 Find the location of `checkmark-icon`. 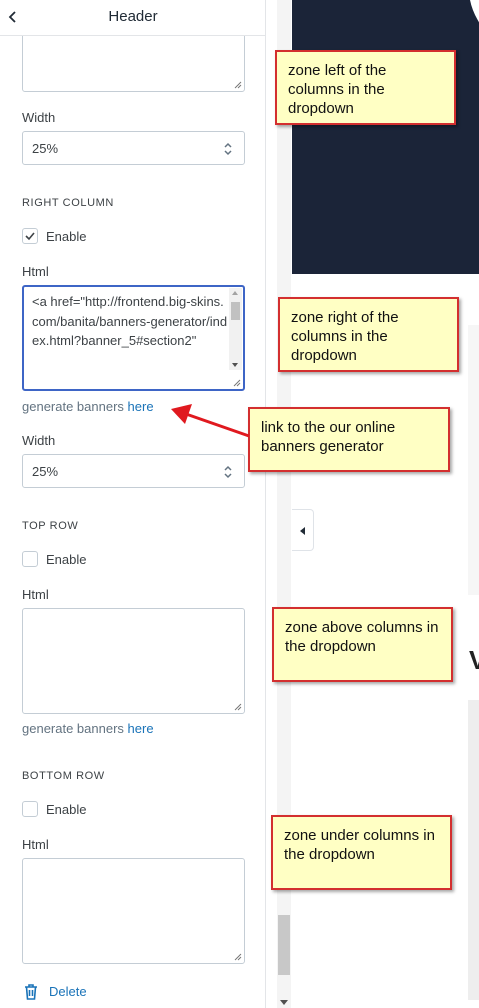

checkmark-icon is located at coordinates (30, 236).